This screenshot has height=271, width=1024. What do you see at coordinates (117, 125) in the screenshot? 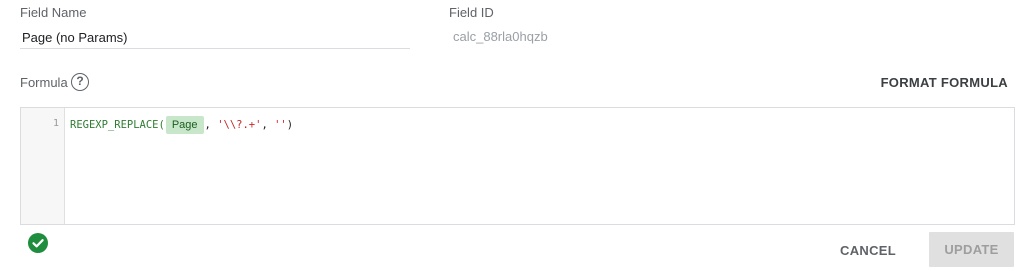
I see `function-token: REGEXP_REPLACE(` at bounding box center [117, 125].